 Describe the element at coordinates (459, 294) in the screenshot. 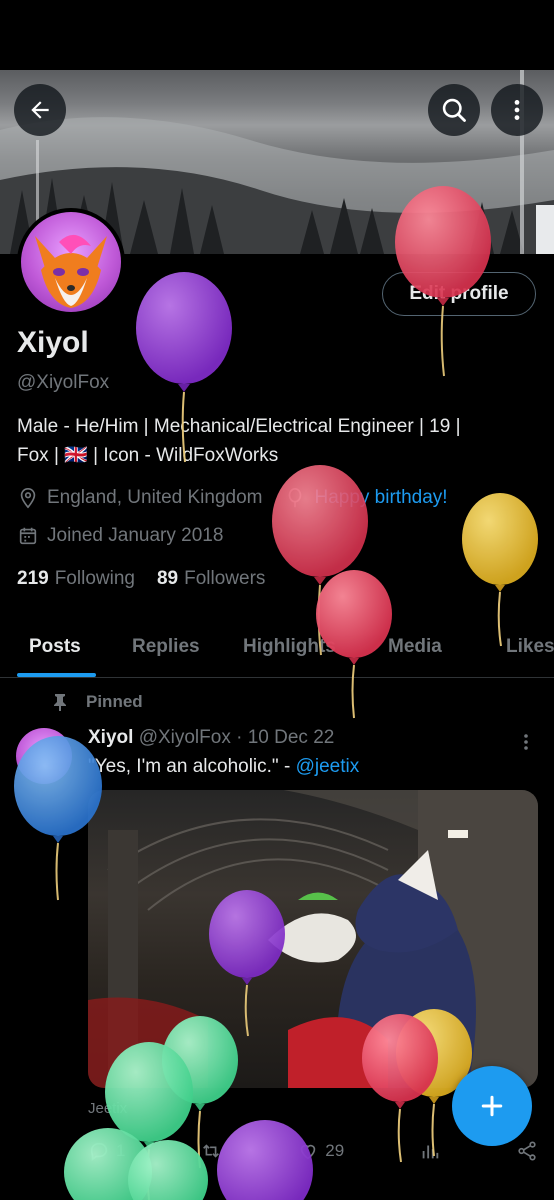

I see `edit-profile-button: Edit profile` at that location.